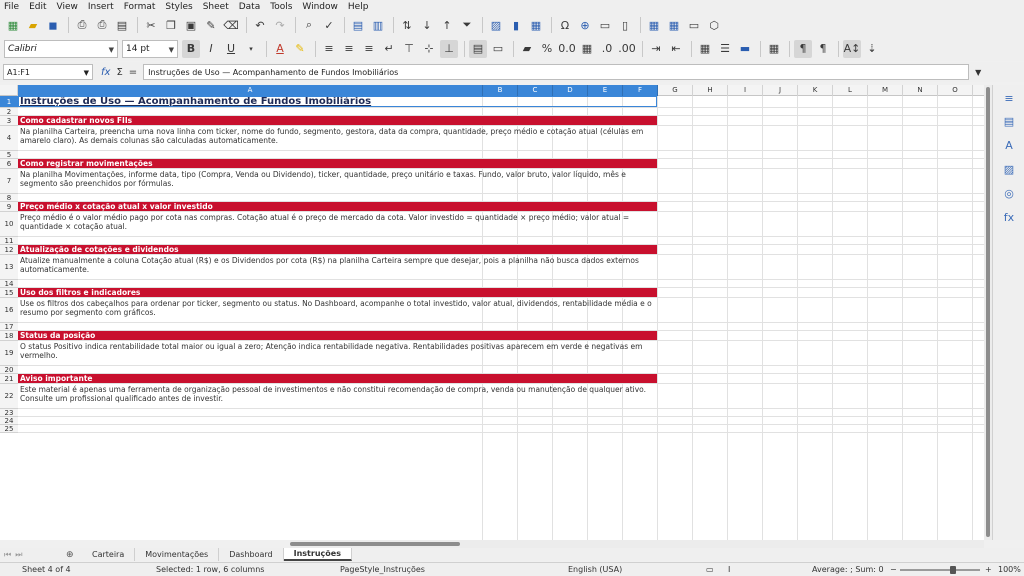 Image resolution: width=1024 pixels, height=576 pixels. What do you see at coordinates (407, 25) in the screenshot?
I see `sort-icon: ⇅` at bounding box center [407, 25].